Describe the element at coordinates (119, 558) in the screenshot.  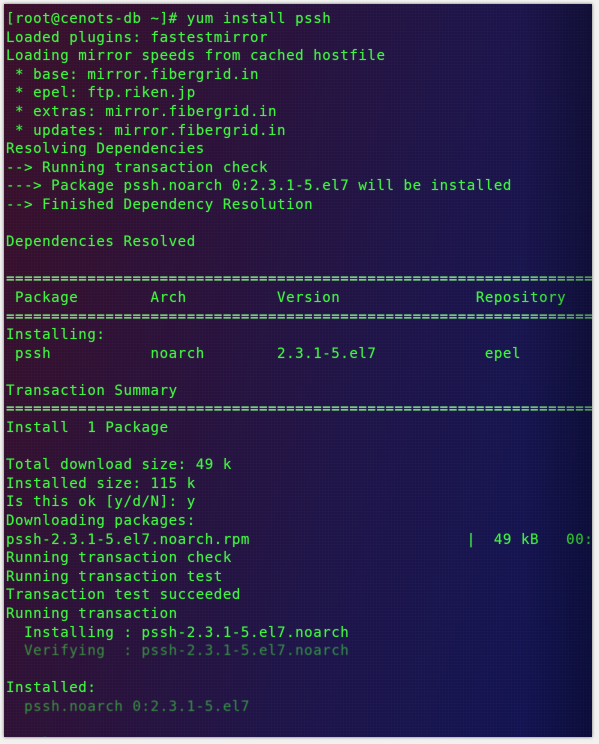
I see `terminal-line: Running transaction check` at that location.